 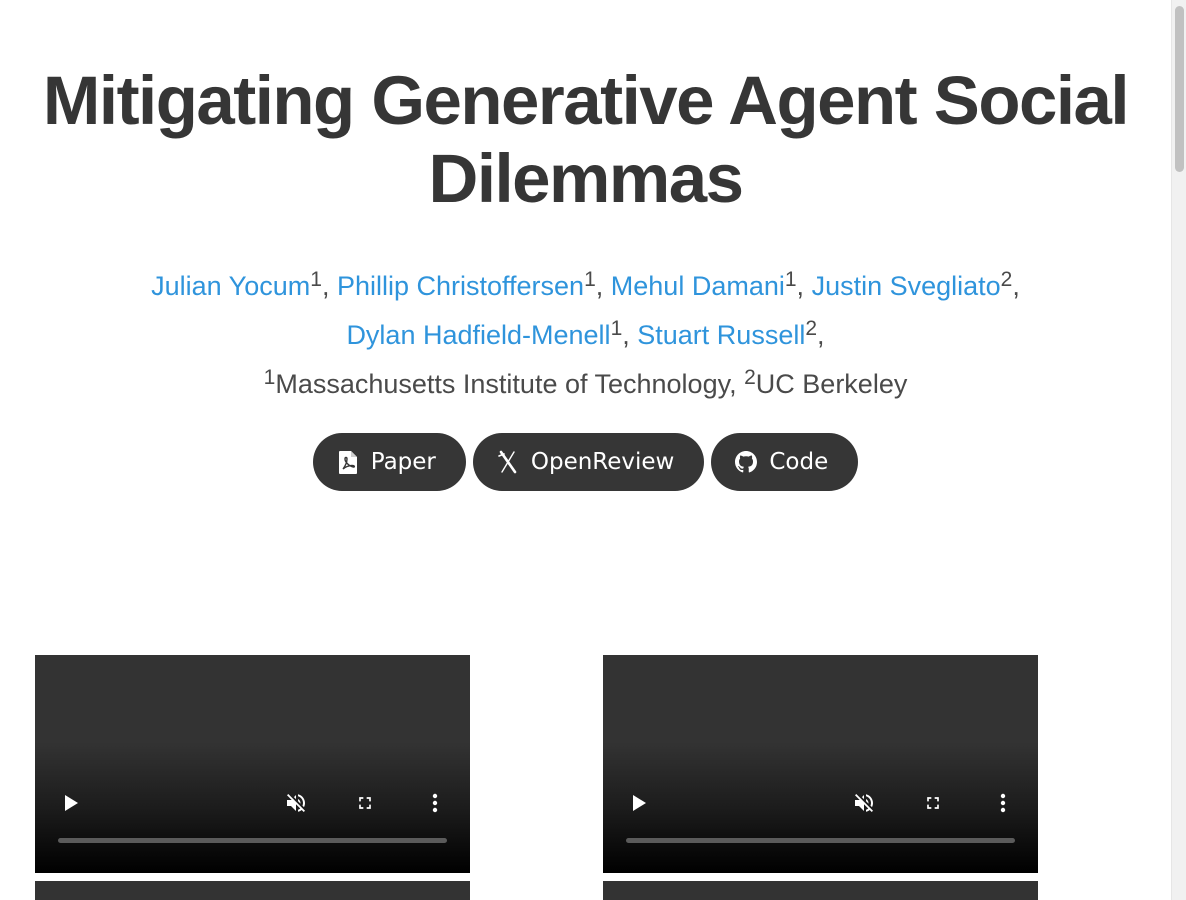 What do you see at coordinates (508, 462) in the screenshot?
I see `openreview-icon` at bounding box center [508, 462].